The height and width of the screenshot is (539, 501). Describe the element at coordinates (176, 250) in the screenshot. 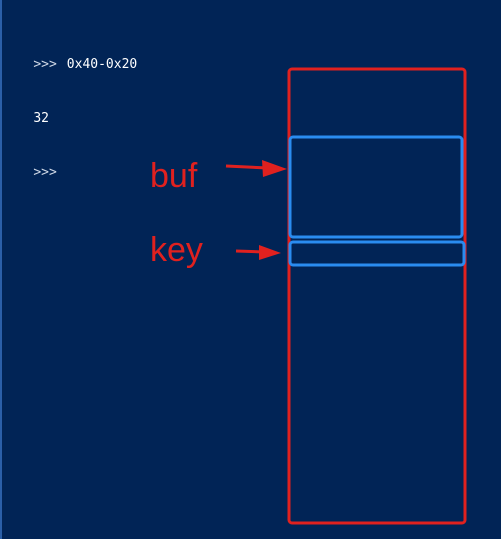

I see `key-label: key` at that location.